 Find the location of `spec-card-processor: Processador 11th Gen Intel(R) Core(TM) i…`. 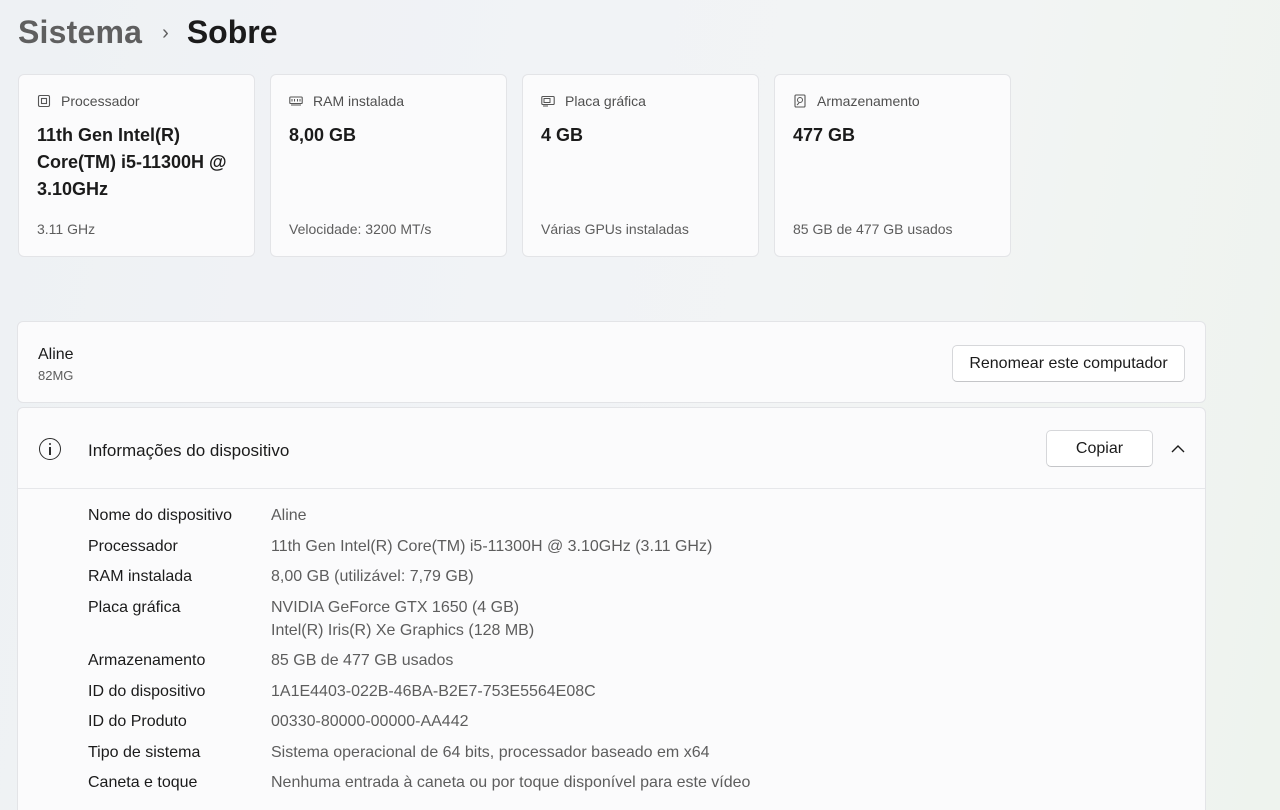

spec-card-processor: Processador 11th Gen Intel(R) Core(TM) i… is located at coordinates (136, 165).